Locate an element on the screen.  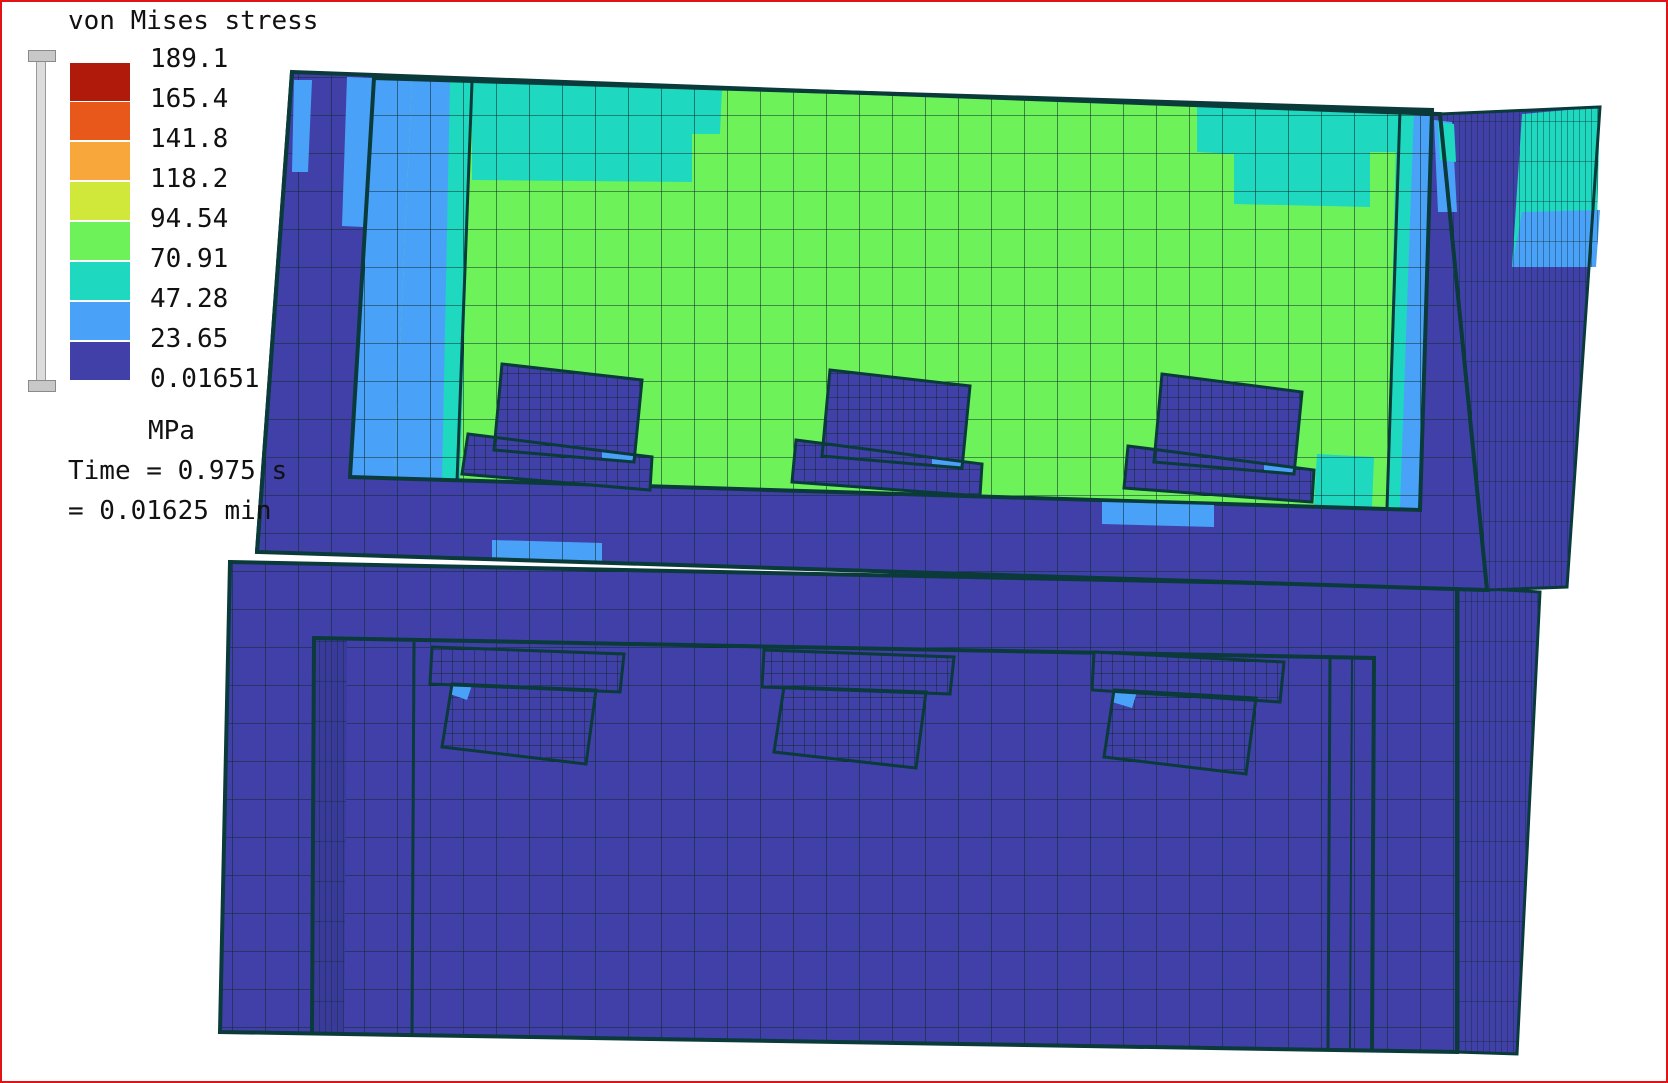
legend-tick-label: 94.54 is located at coordinates (189, 219).